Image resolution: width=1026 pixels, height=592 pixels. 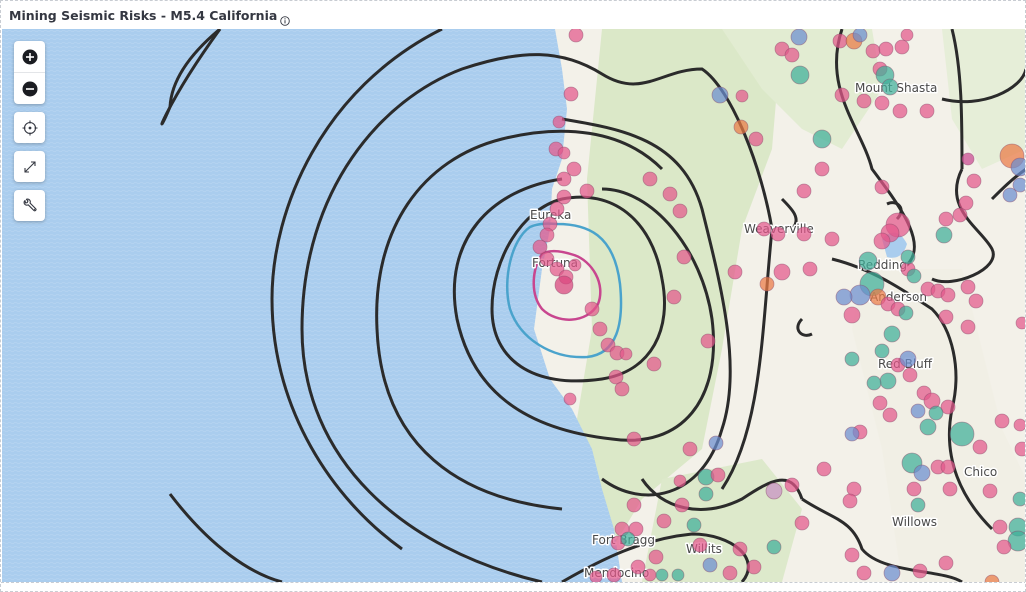 I want to click on crosshair-icon, so click(x=29, y=127).